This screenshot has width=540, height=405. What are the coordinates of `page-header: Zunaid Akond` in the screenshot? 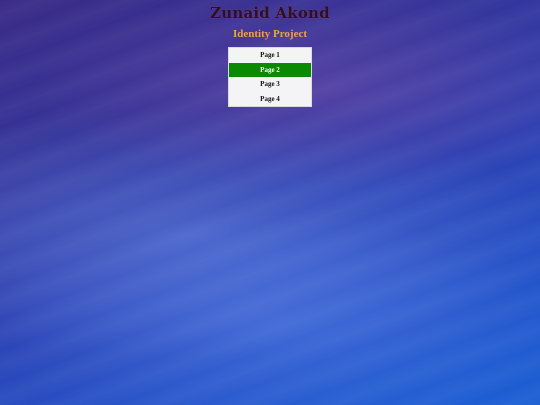 It's located at (270, 12).